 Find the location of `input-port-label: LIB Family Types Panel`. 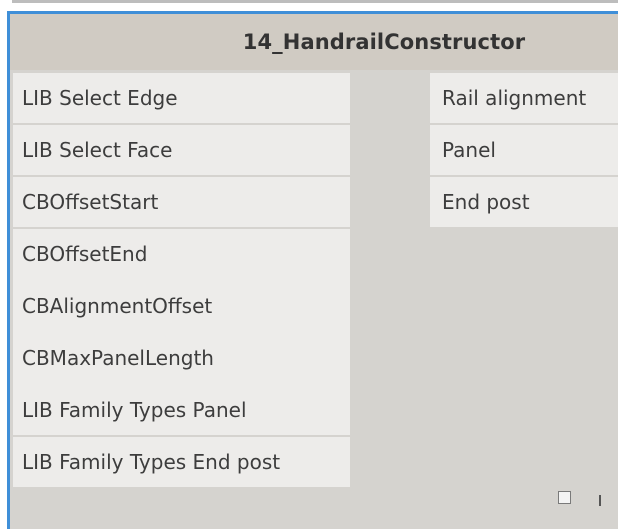

input-port-label: LIB Family Types Panel is located at coordinates (134, 410).